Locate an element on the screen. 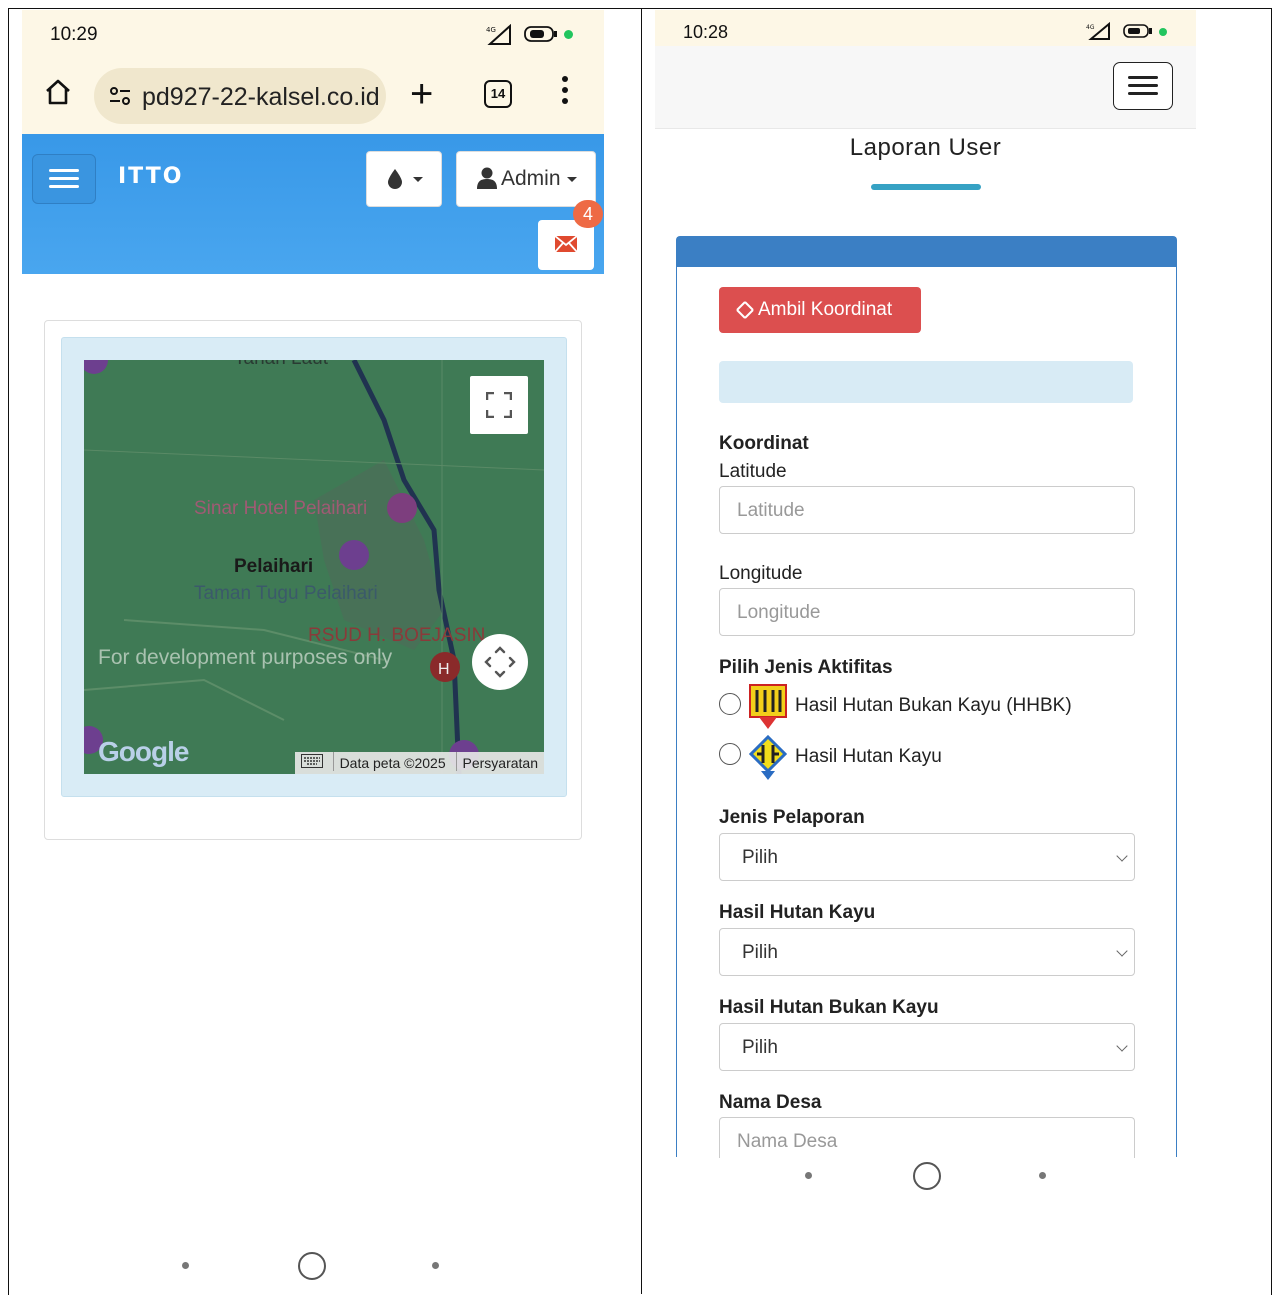  admin-dropdown-button: Admin is located at coordinates (526, 179).